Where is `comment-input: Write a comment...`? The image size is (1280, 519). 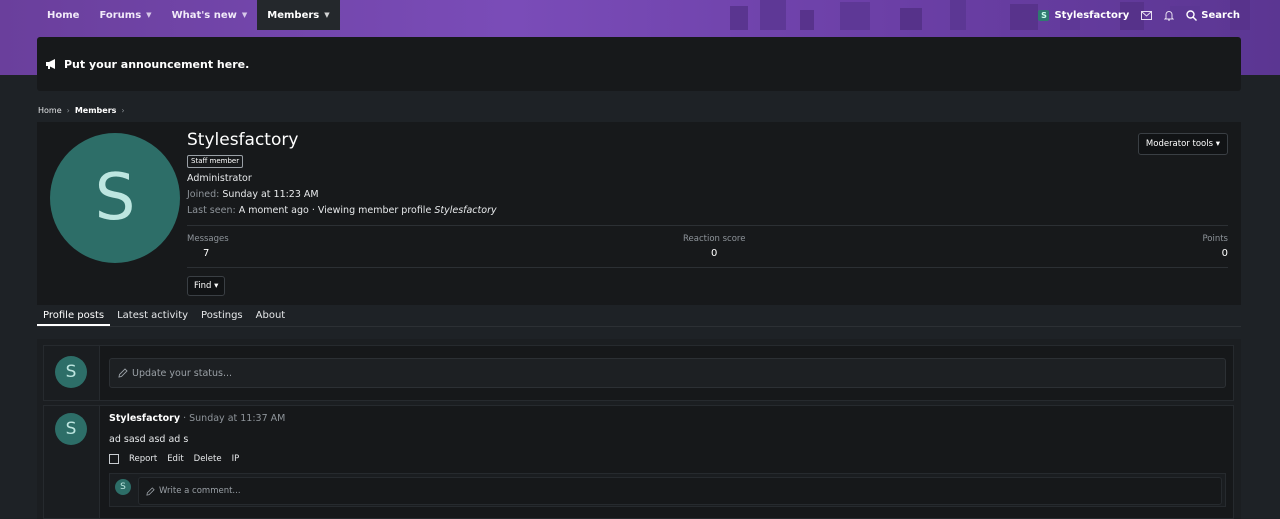
comment-input: Write a comment... is located at coordinates (680, 491).